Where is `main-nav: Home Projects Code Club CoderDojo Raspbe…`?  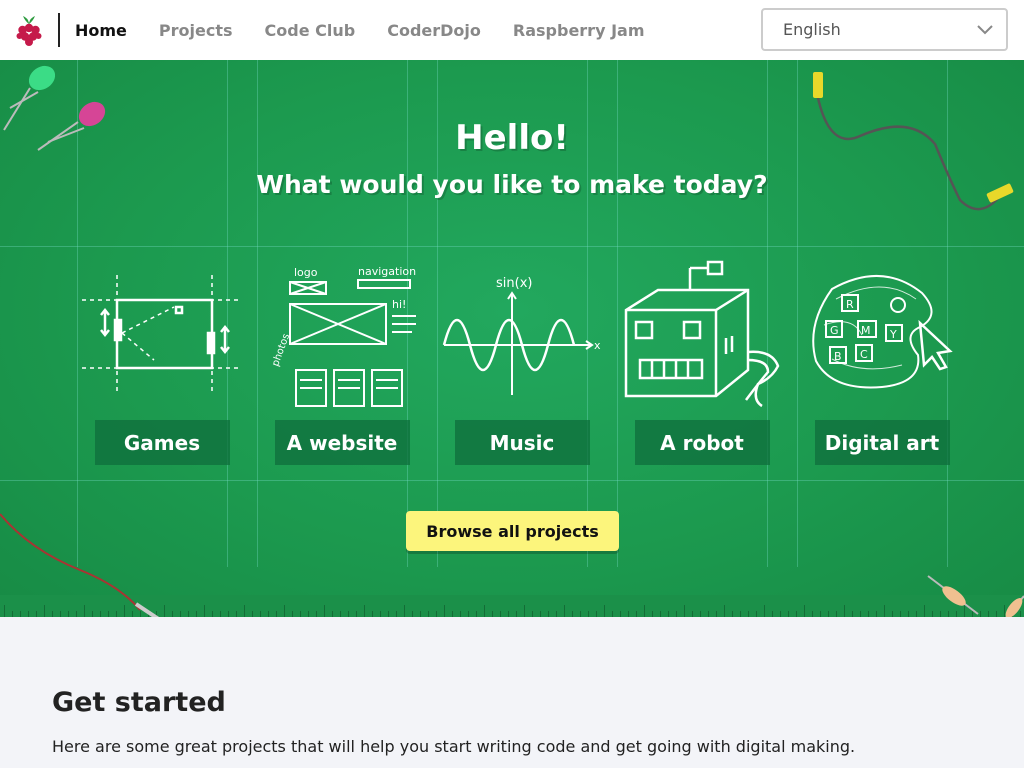 main-nav: Home Projects Code Club CoderDojo Raspbe… is located at coordinates (376, 30).